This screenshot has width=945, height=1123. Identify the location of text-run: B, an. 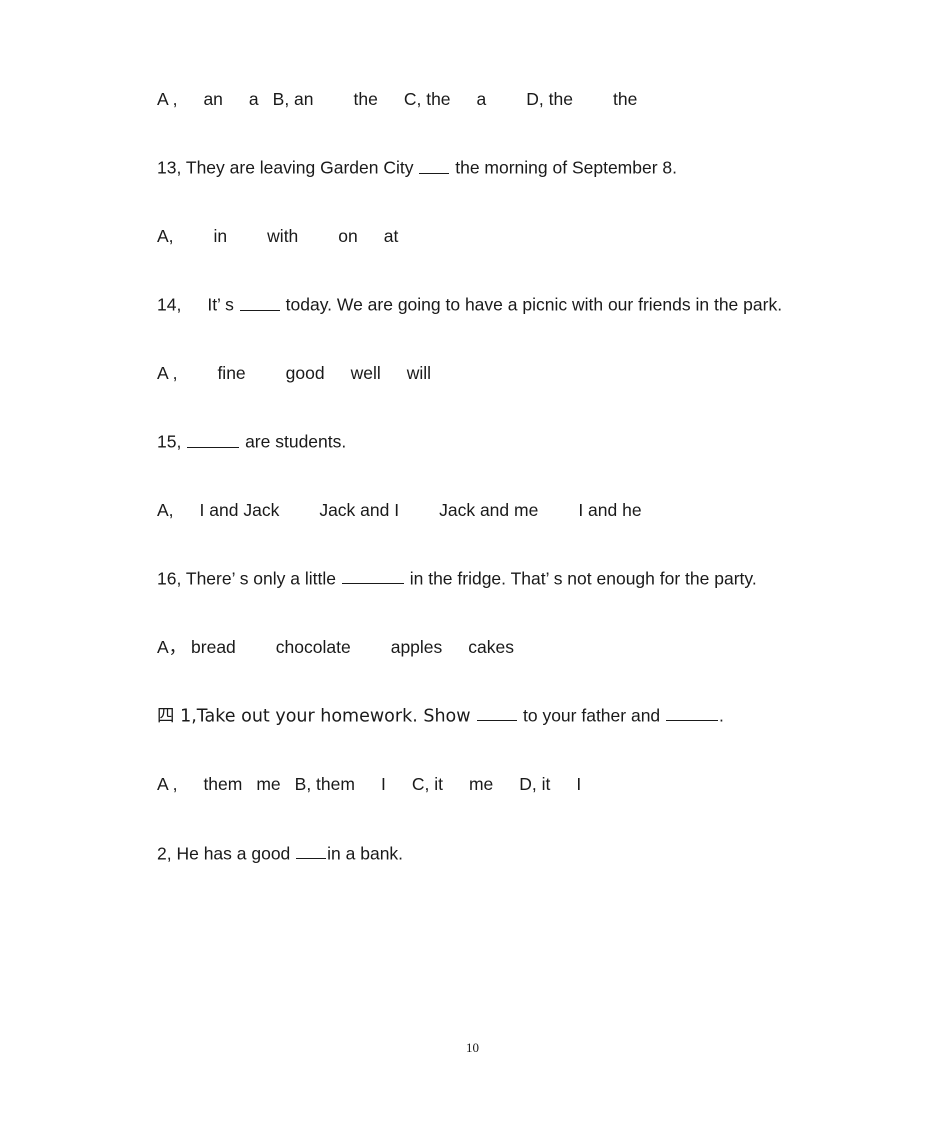
(293, 99).